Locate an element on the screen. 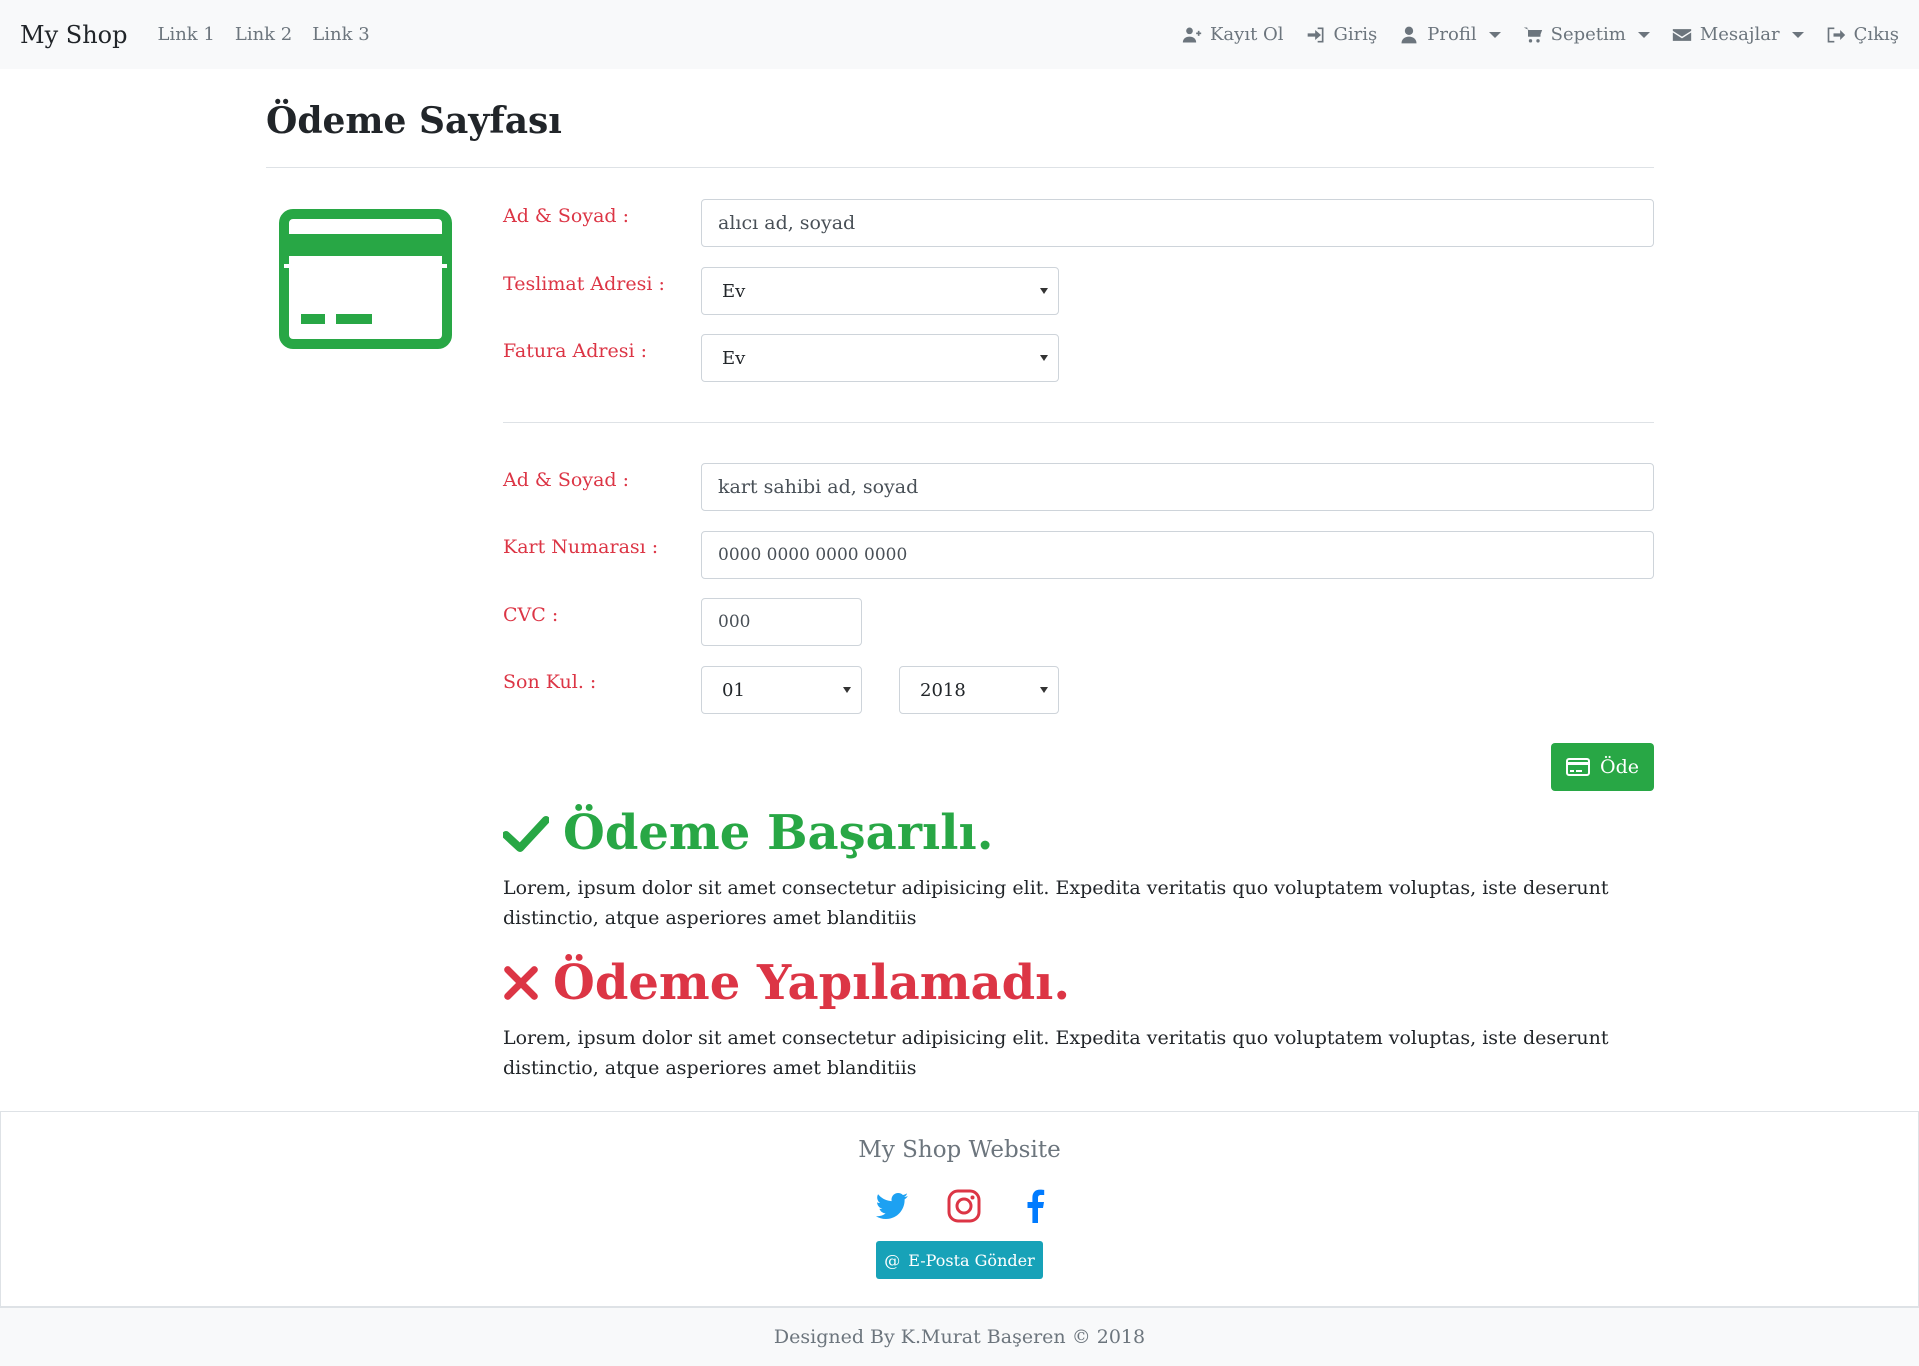 The image size is (1919, 1366). logout-link: Çıkış is located at coordinates (1862, 34).